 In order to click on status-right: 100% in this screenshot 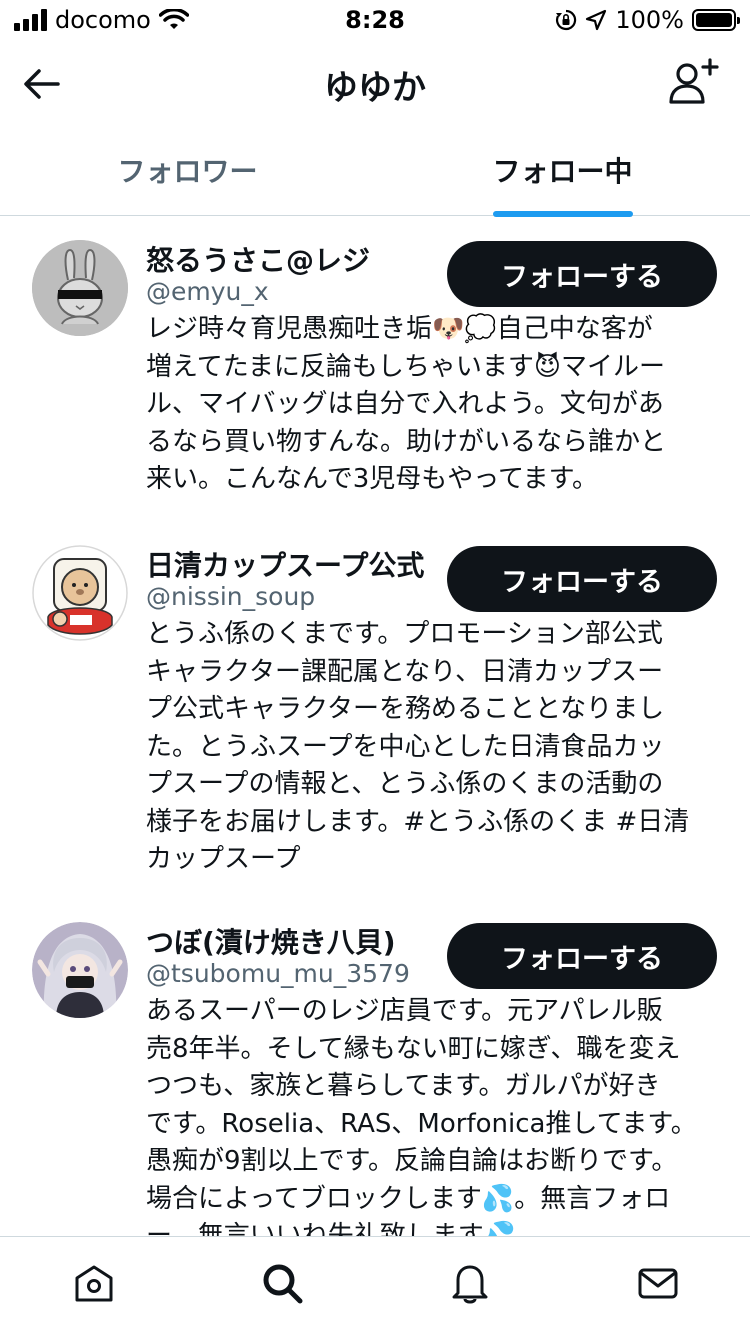, I will do `click(647, 20)`.